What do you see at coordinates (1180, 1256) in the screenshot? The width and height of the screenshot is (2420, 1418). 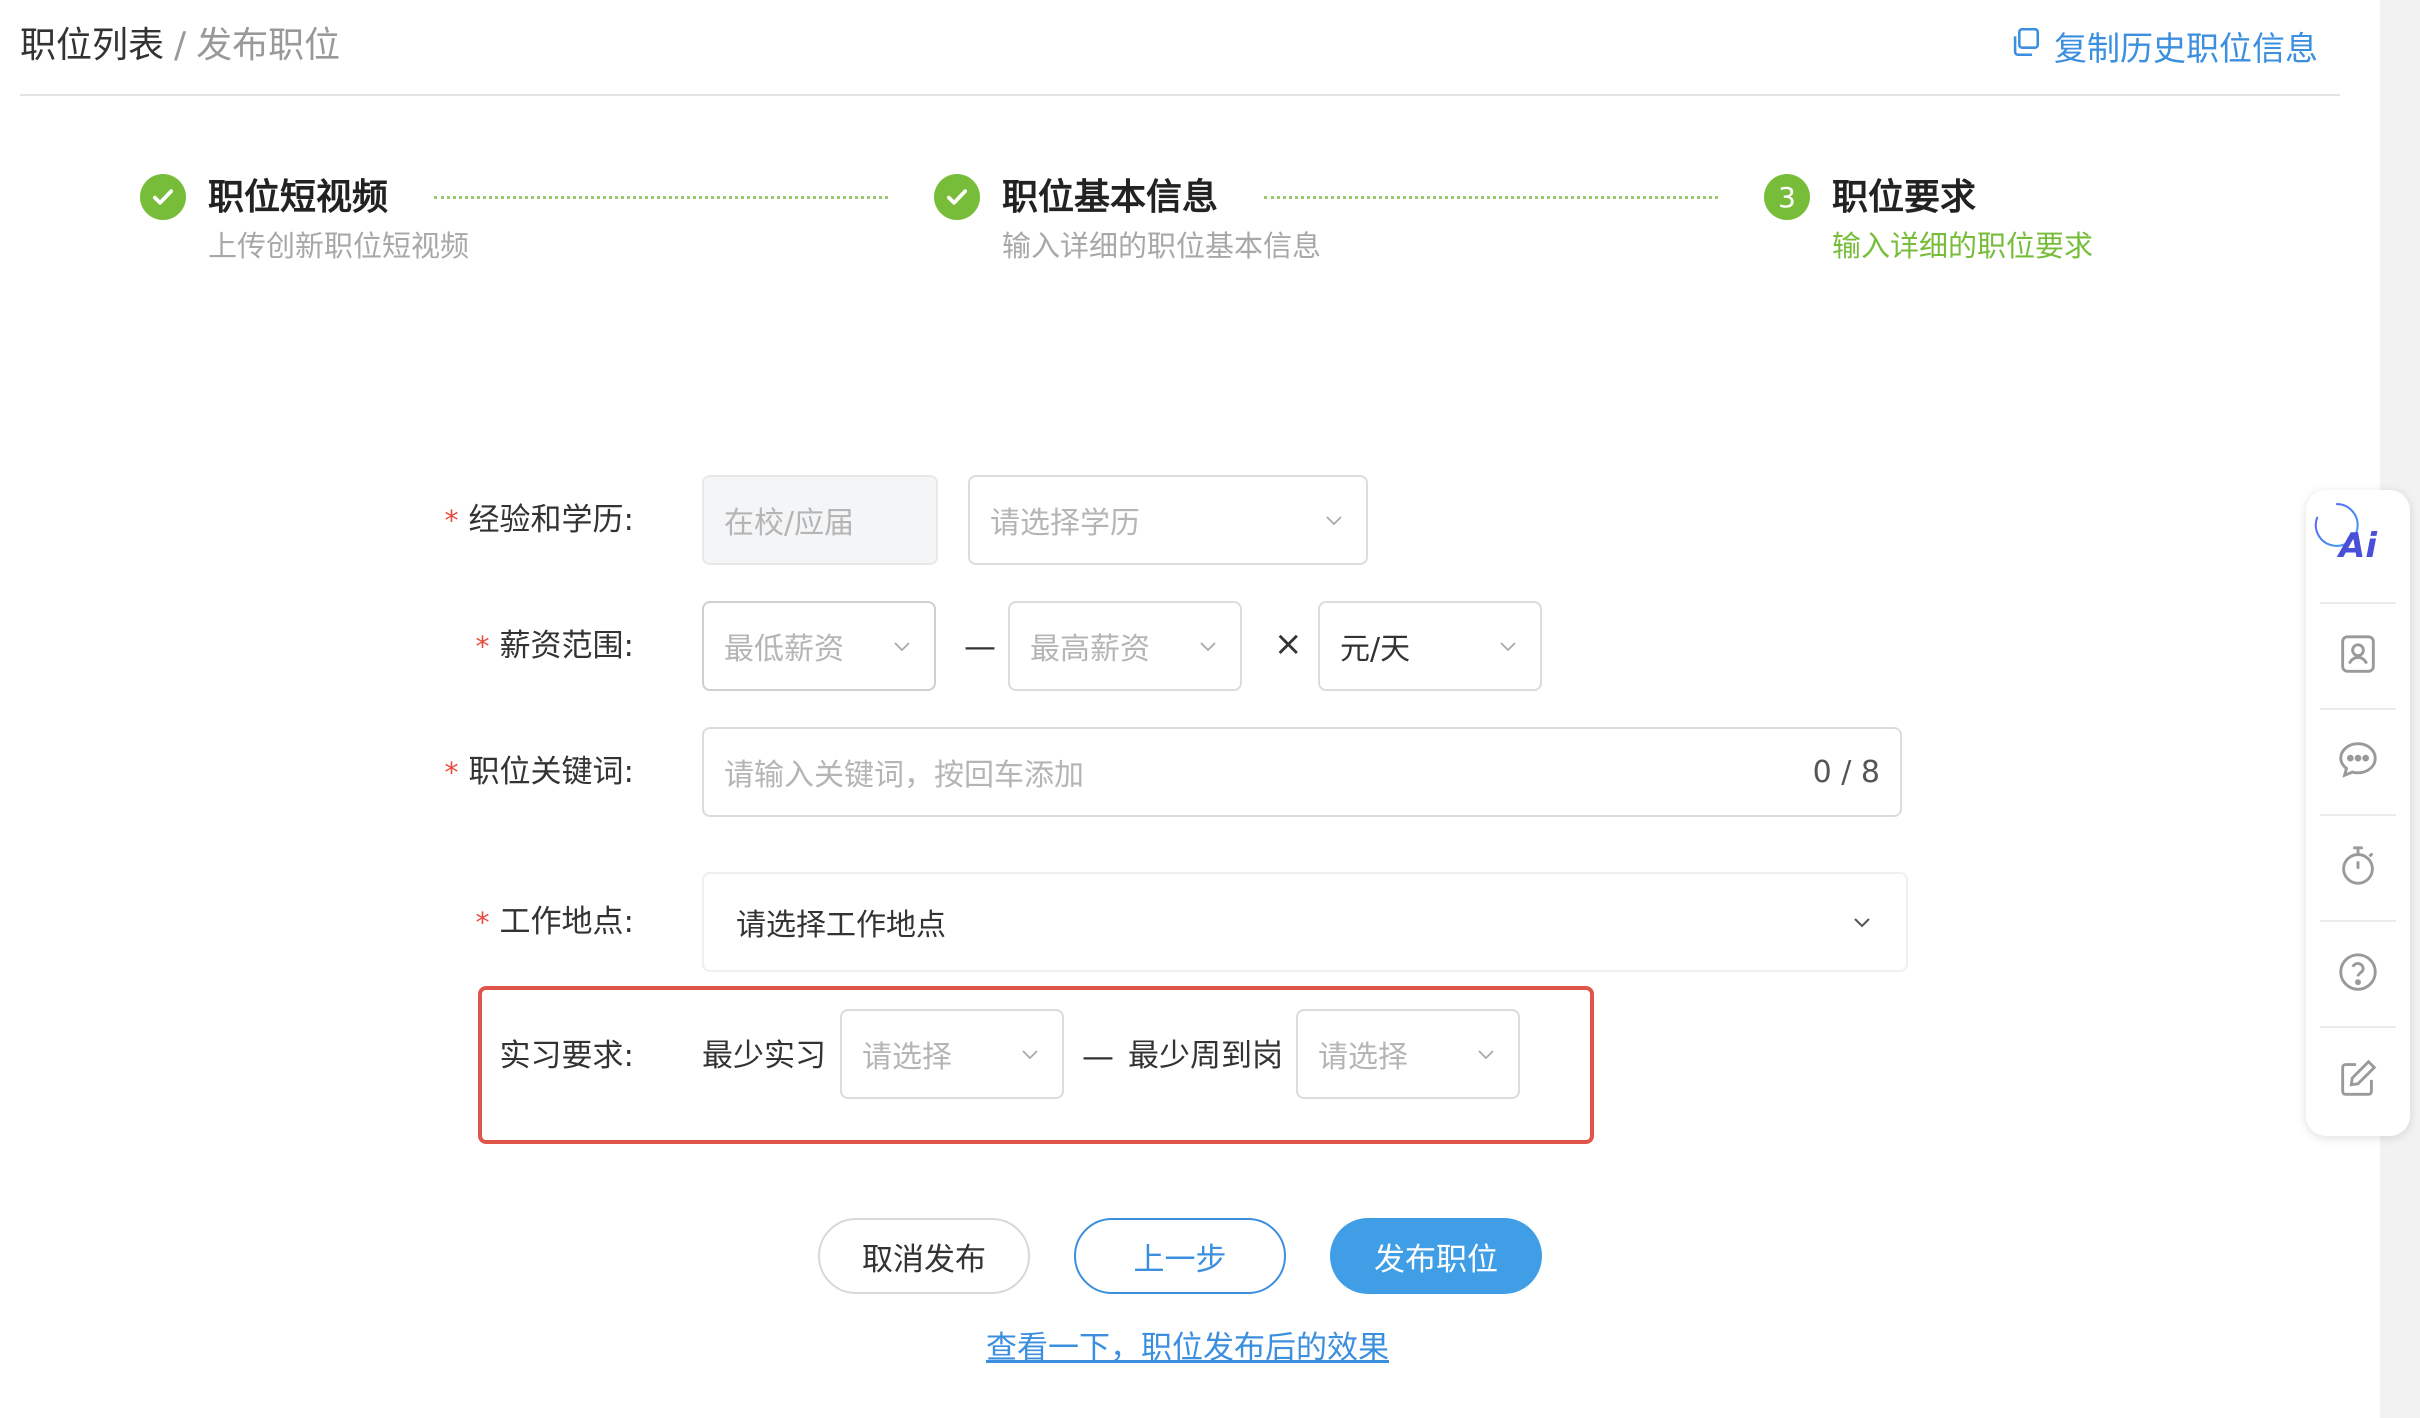 I see `previous-step-button: 上一步` at bounding box center [1180, 1256].